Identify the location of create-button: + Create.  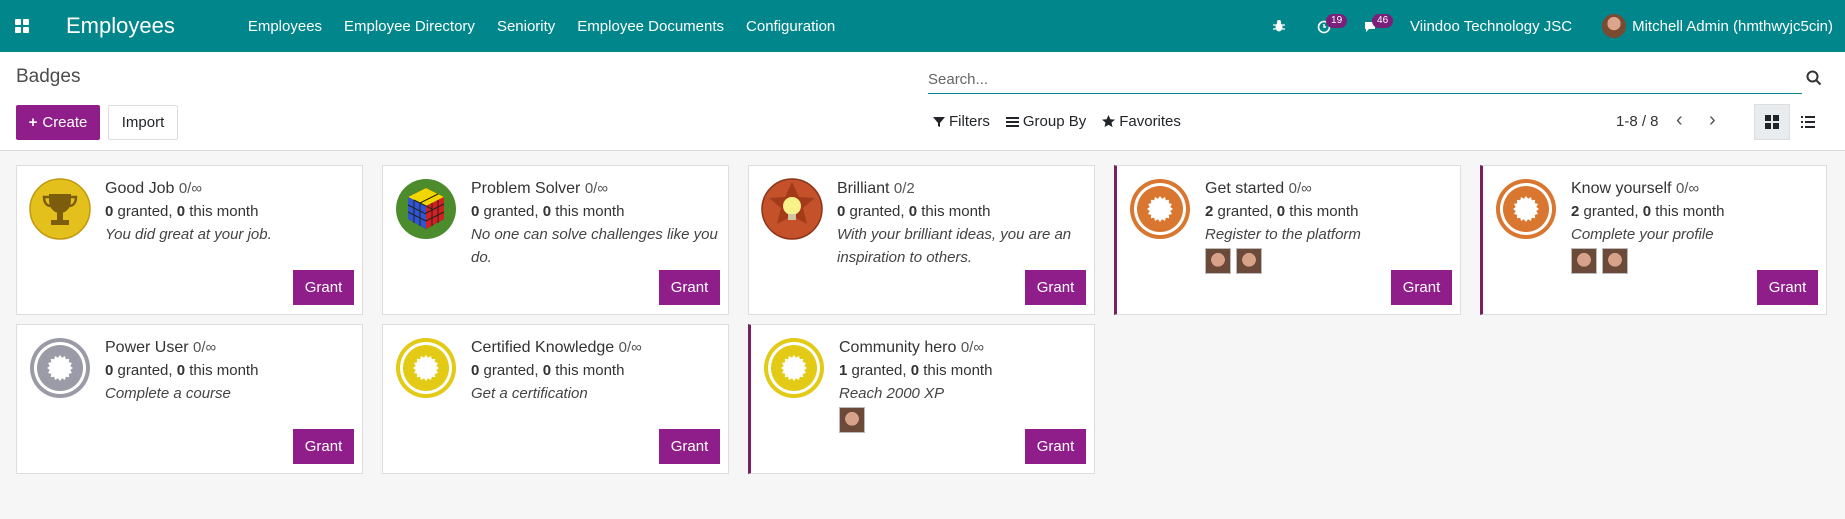
(58, 122).